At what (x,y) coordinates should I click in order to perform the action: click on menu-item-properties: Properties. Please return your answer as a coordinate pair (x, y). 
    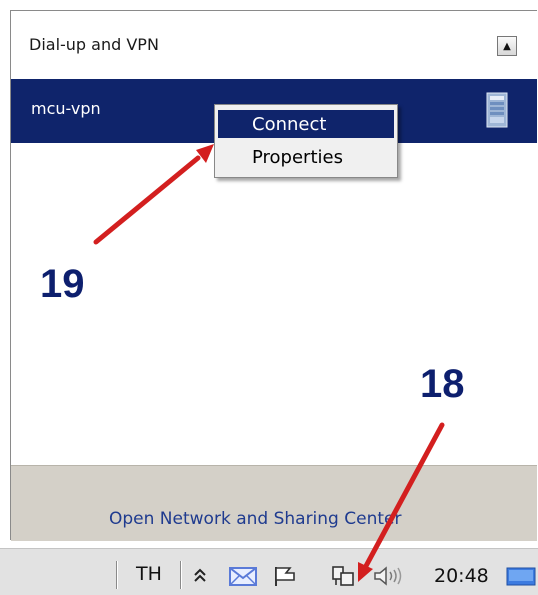
    Looking at the image, I should click on (306, 157).